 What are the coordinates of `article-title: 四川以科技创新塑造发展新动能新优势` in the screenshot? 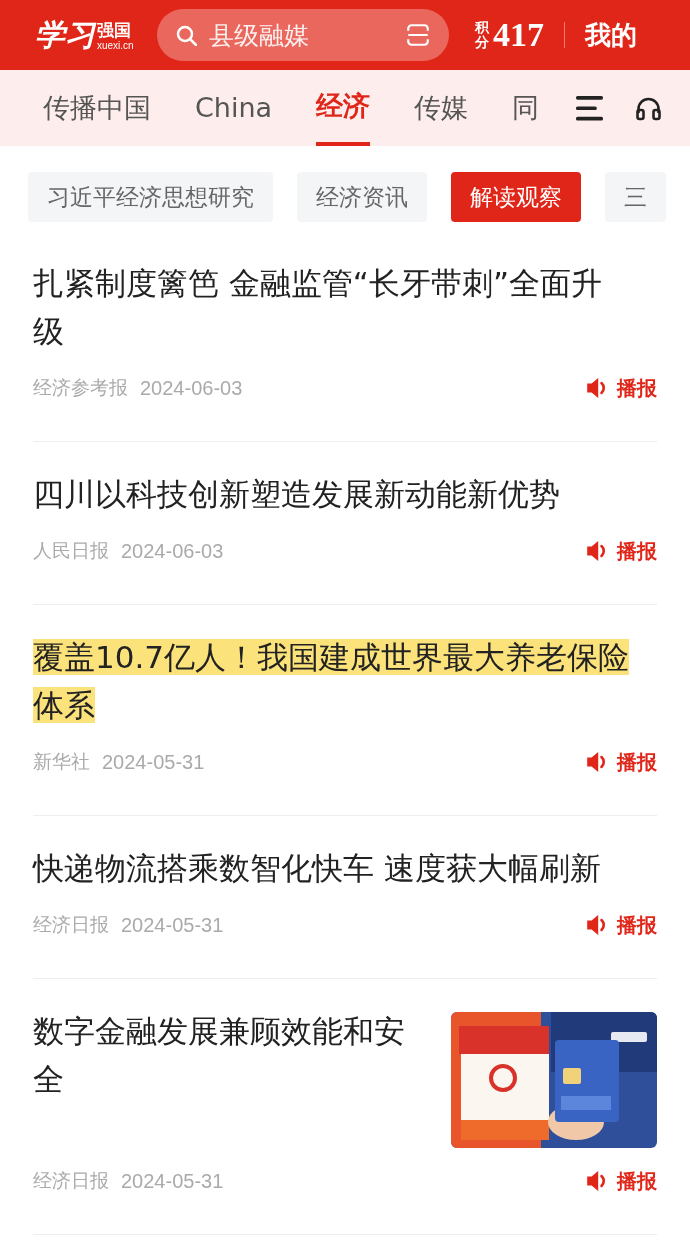 It's located at (331, 494).